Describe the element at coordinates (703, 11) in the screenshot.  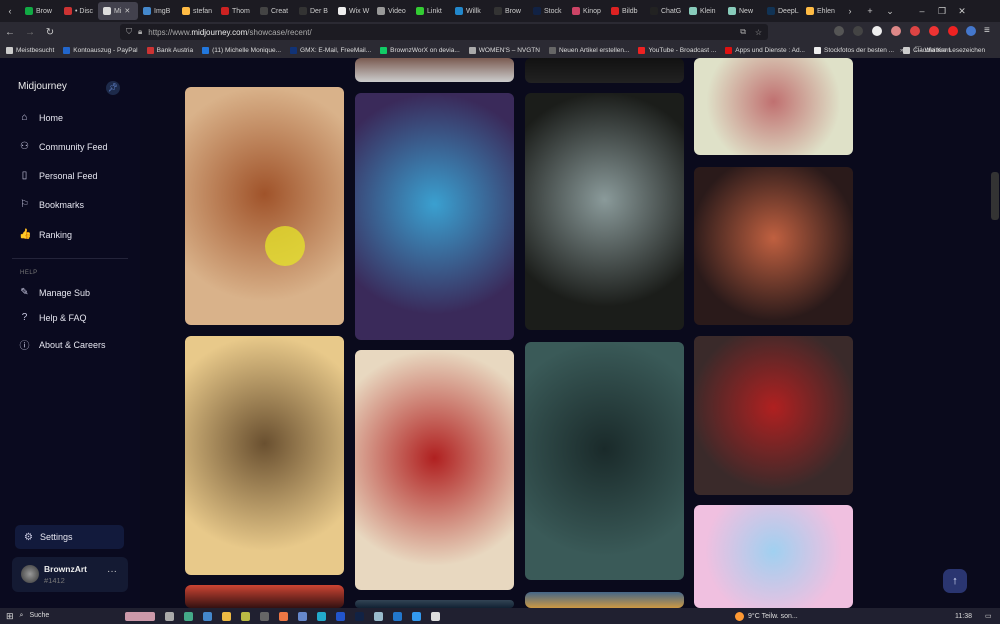
I see `tab: Klein` at that location.